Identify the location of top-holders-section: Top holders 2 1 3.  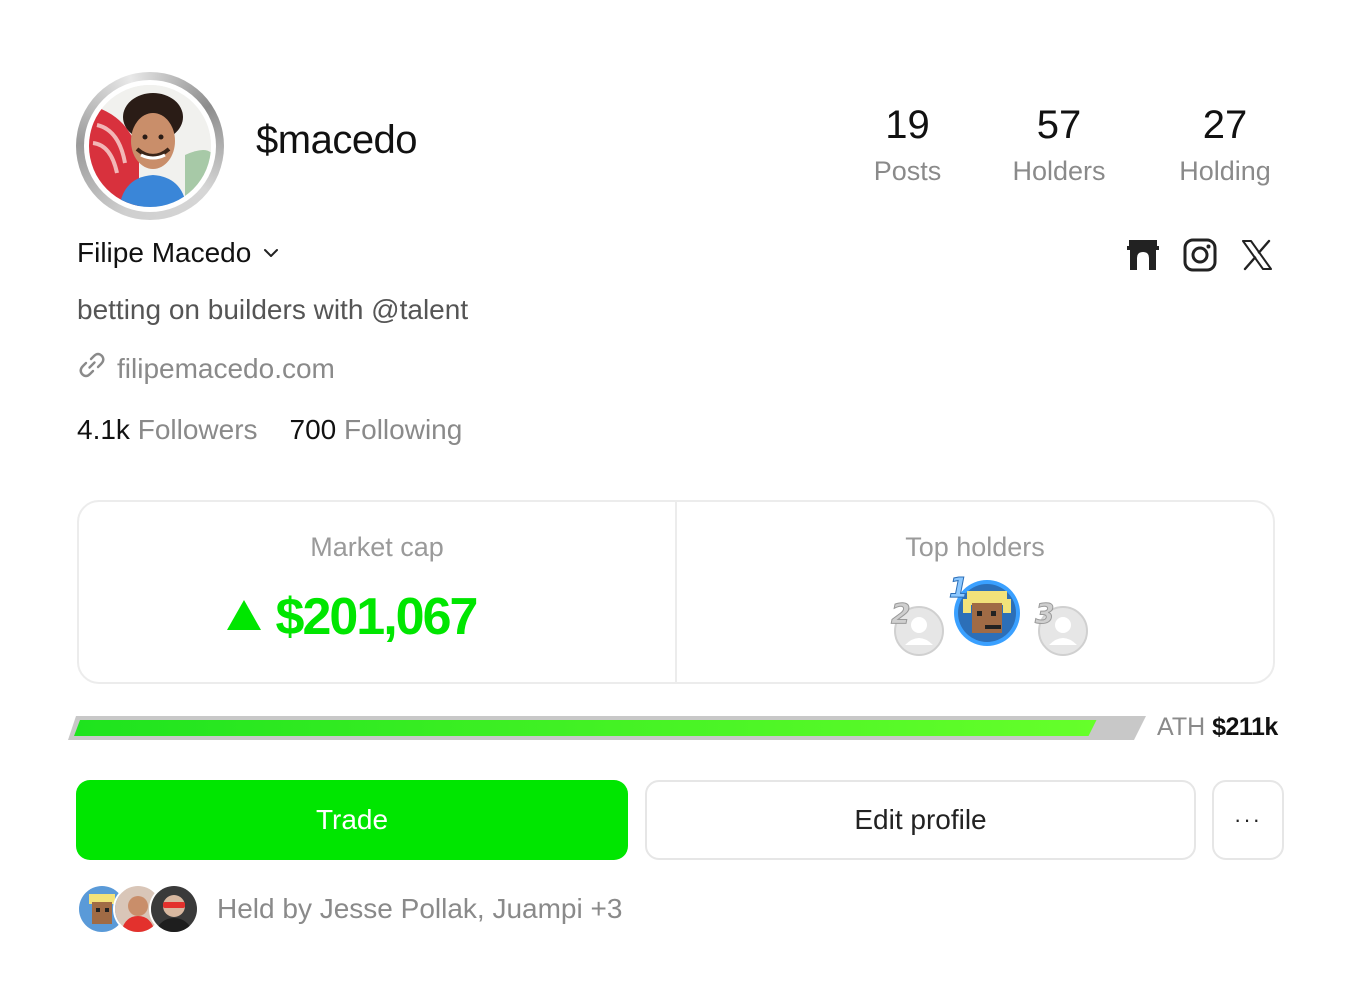
(974, 592).